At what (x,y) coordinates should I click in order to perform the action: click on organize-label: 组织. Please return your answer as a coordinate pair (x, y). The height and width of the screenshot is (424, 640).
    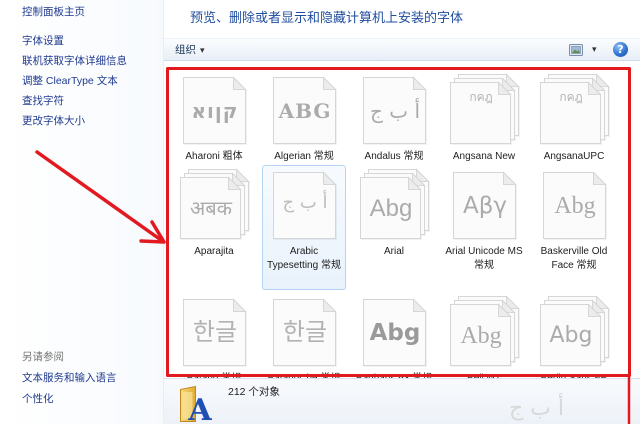
    Looking at the image, I should click on (185, 50).